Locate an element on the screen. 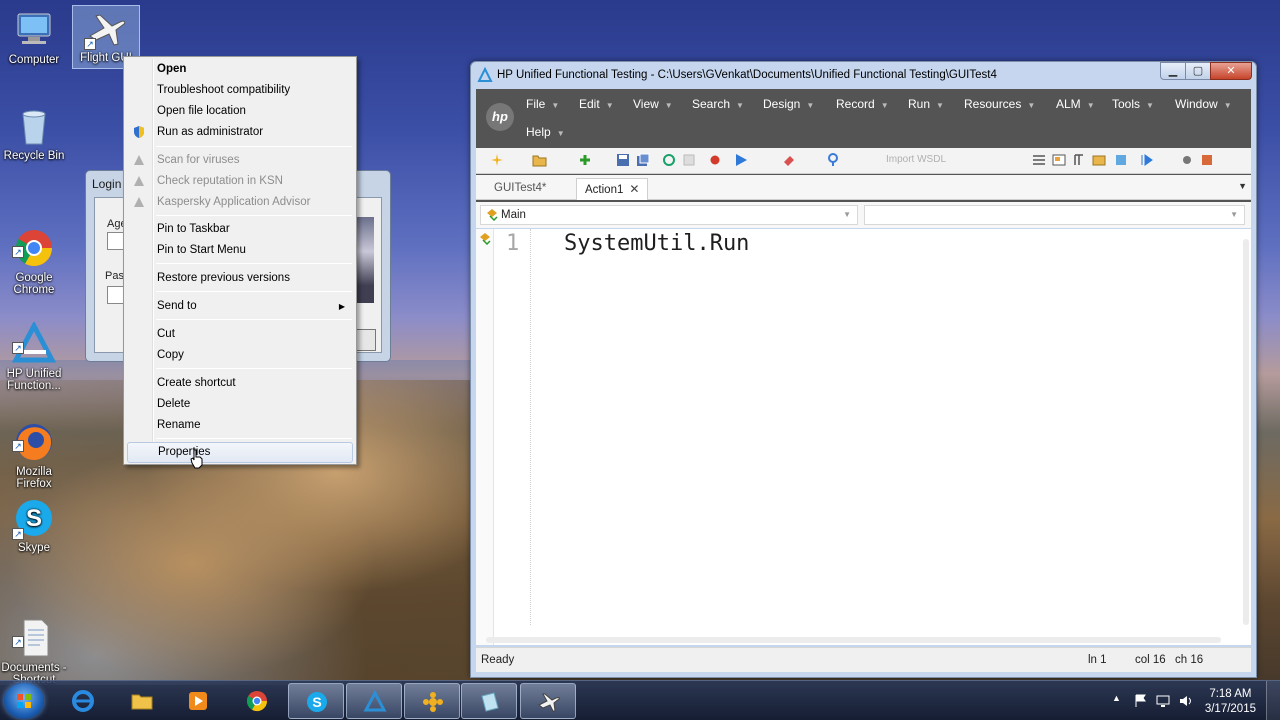 The height and width of the screenshot is (720, 1280). volume-icon is located at coordinates (1186, 706).